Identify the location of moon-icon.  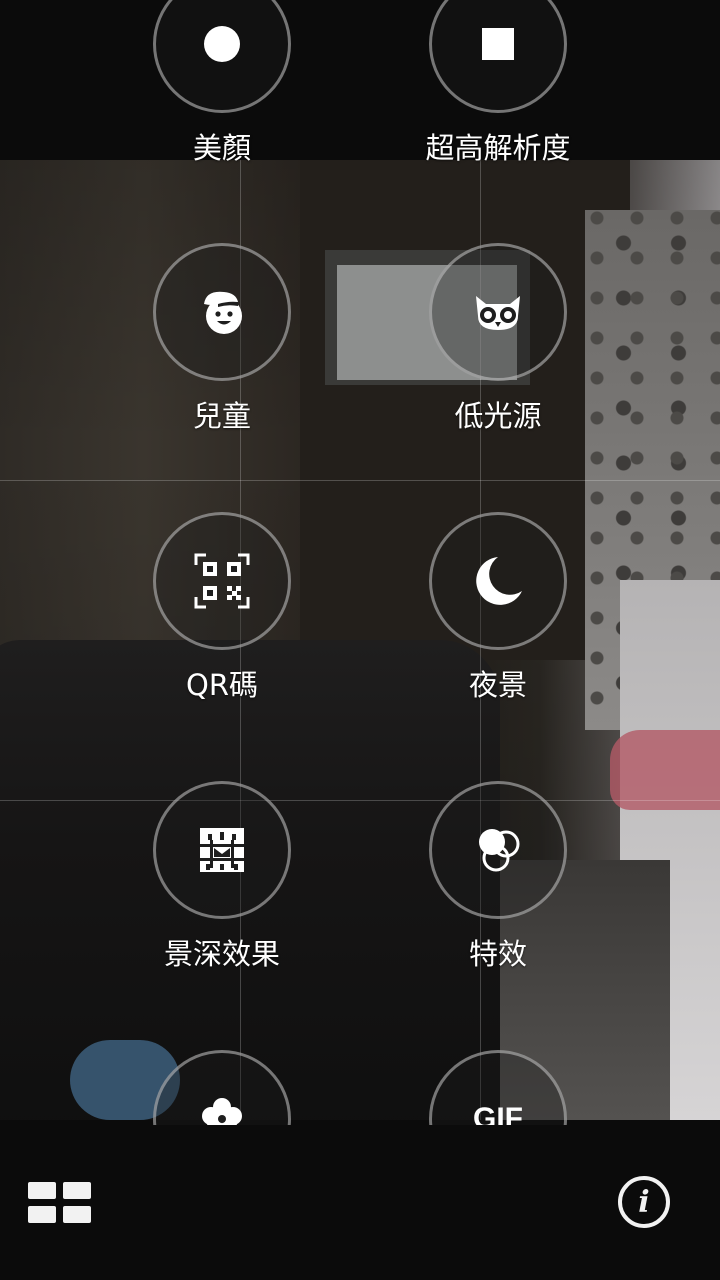
(499, 581).